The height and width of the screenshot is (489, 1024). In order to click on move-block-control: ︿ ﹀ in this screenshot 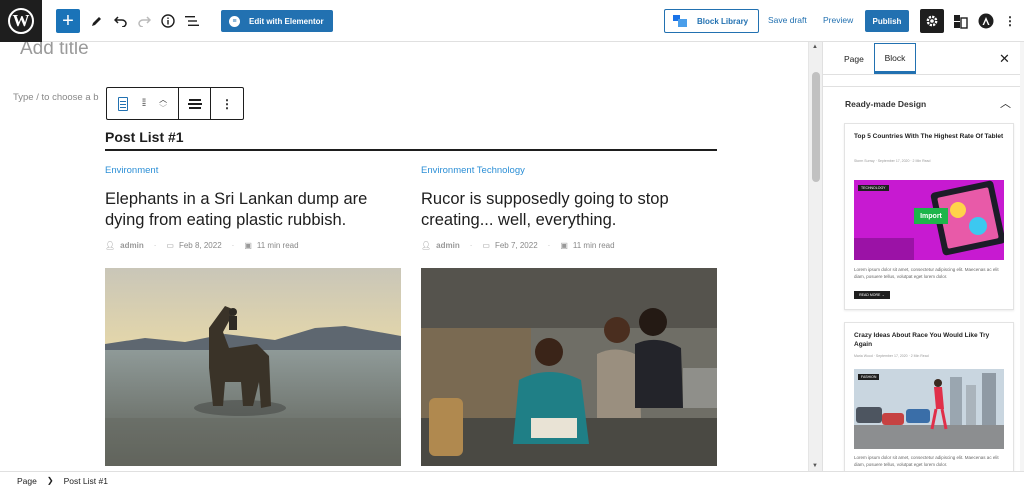, I will do `click(163, 104)`.